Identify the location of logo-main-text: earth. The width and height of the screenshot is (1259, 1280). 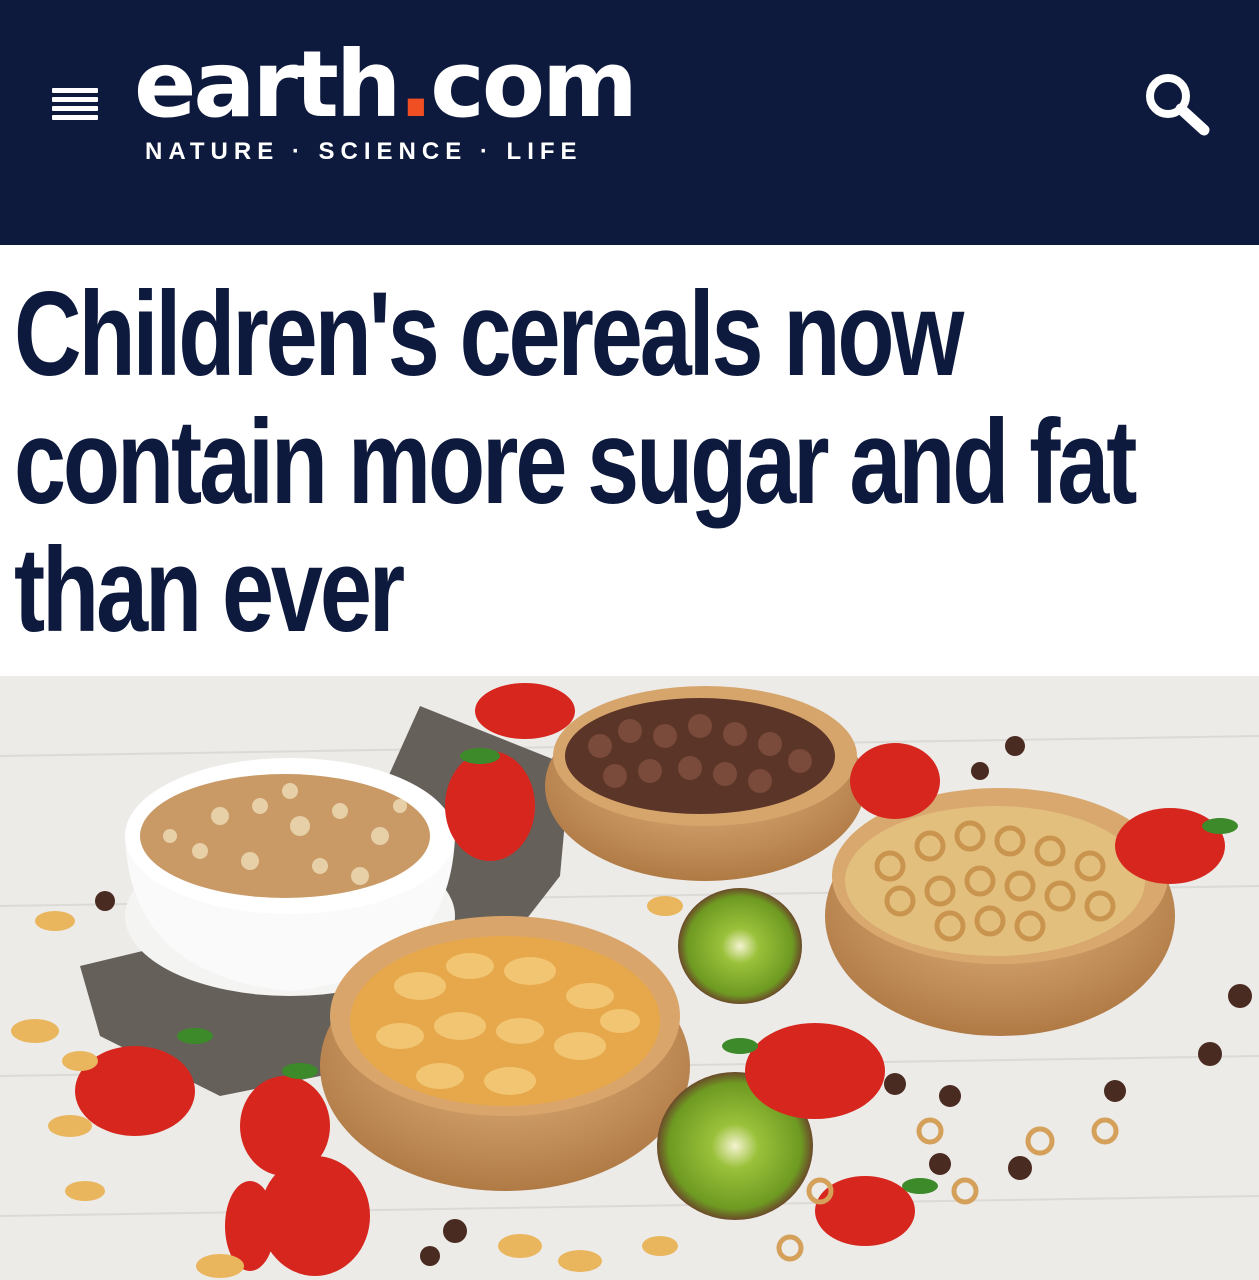
(267, 84).